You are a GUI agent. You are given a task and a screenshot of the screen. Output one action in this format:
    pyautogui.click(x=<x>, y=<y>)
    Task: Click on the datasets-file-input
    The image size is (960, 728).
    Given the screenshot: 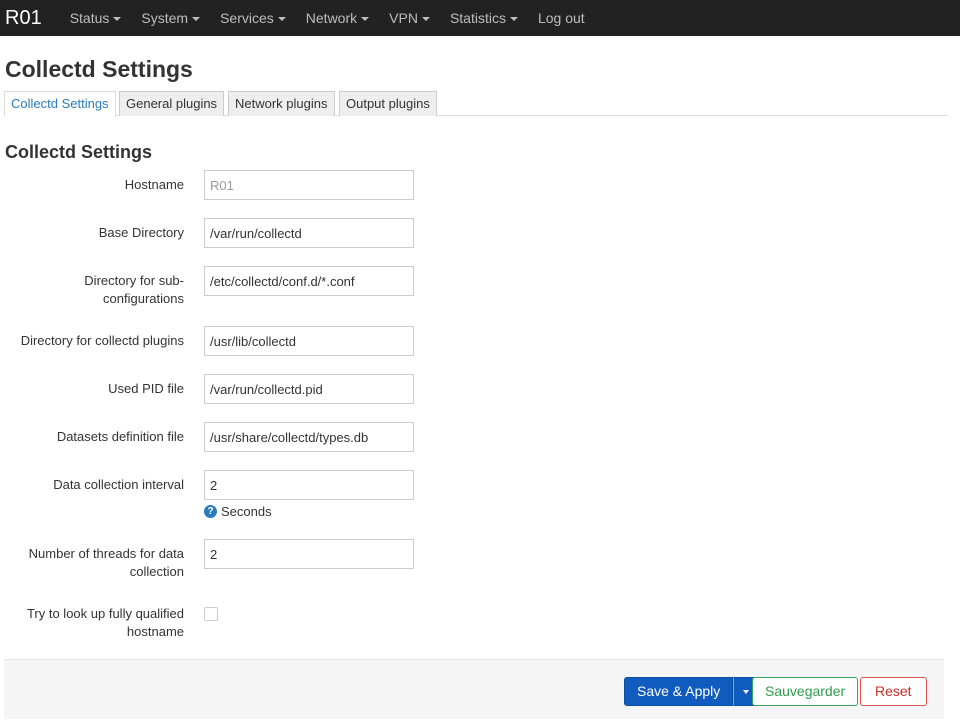 What is the action you would take?
    pyautogui.click(x=309, y=437)
    